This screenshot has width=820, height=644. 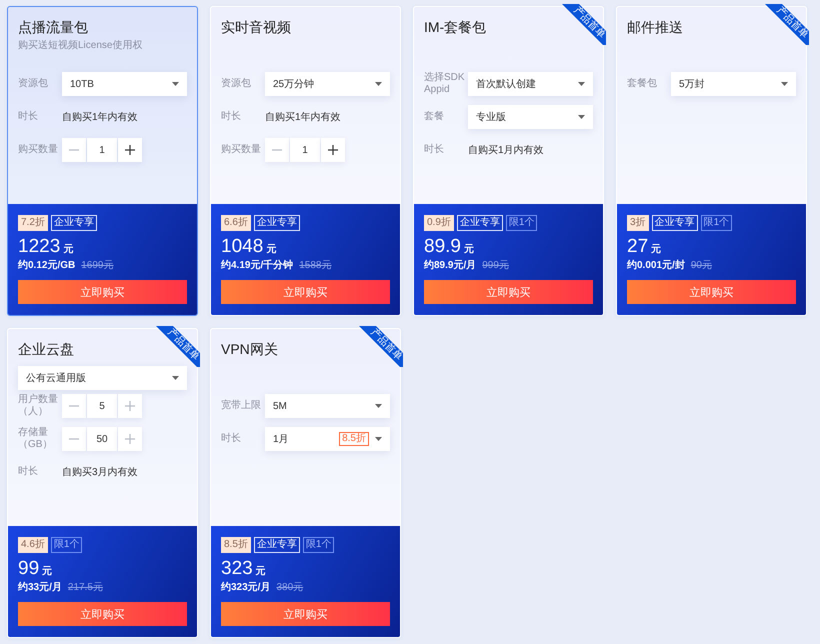 What do you see at coordinates (102, 406) in the screenshot?
I see `quantity-field: 5` at bounding box center [102, 406].